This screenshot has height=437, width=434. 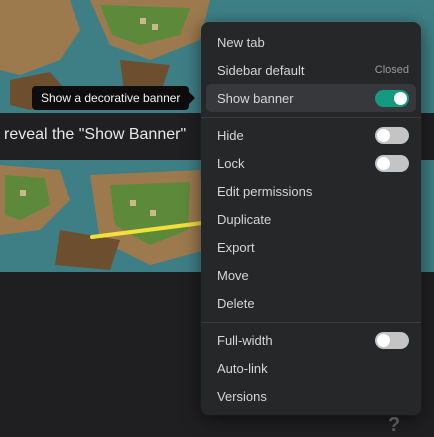 I want to click on lock-toggle, so click(x=392, y=163).